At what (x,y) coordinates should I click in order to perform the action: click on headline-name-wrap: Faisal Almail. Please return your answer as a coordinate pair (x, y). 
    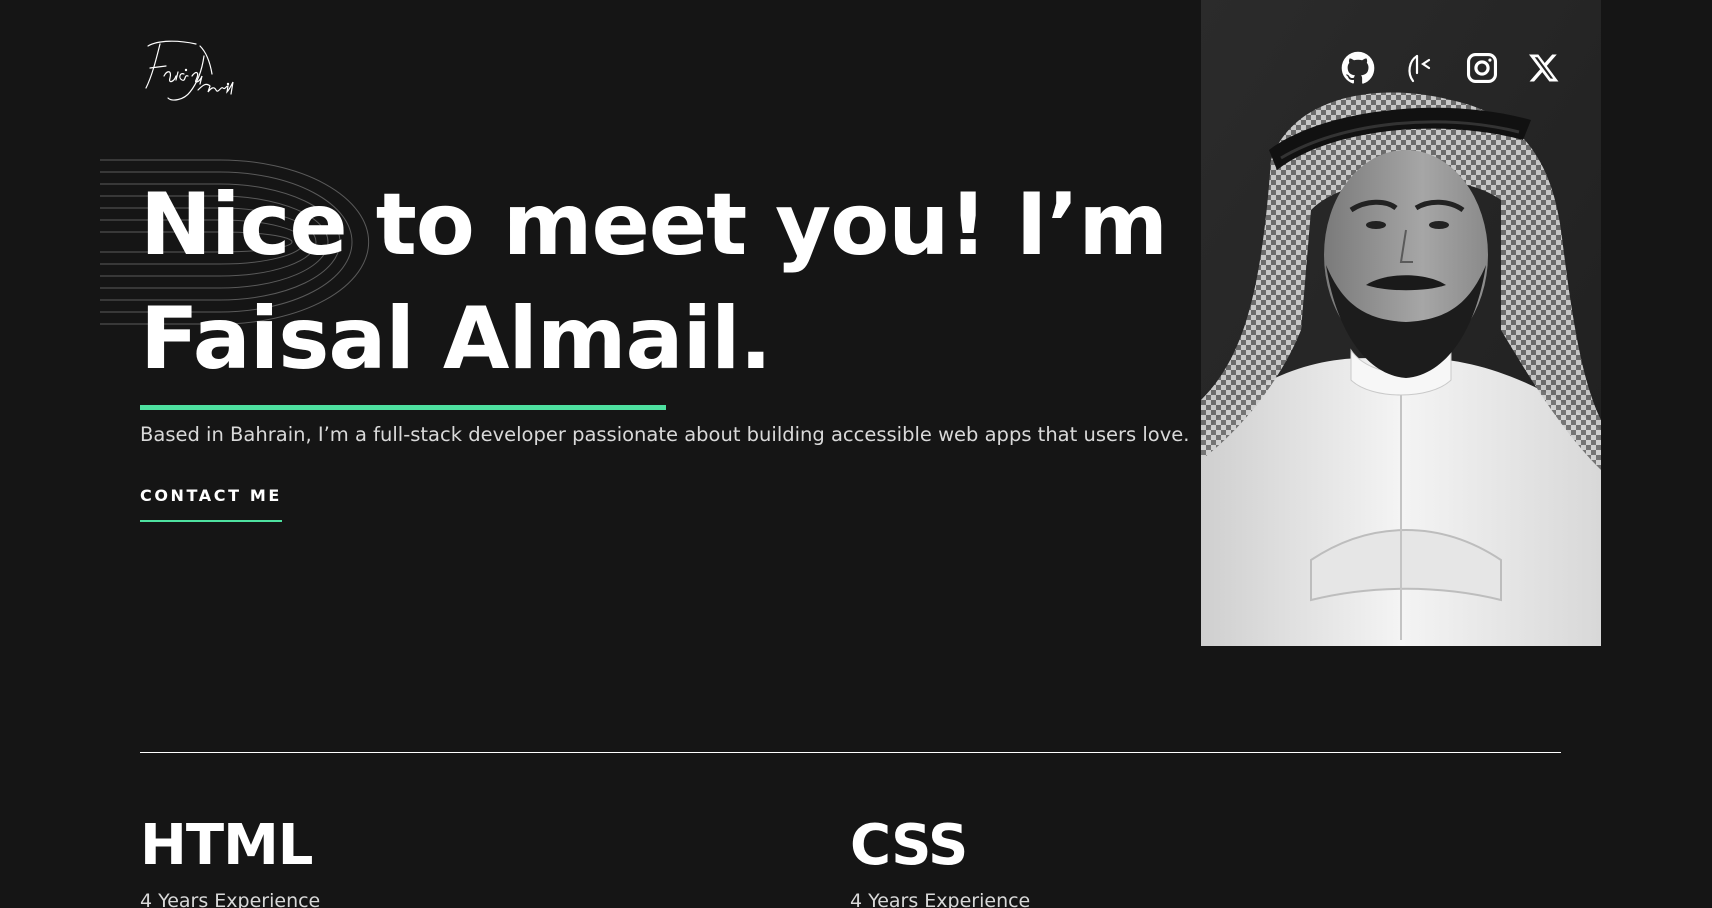
    Looking at the image, I should click on (440, 346).